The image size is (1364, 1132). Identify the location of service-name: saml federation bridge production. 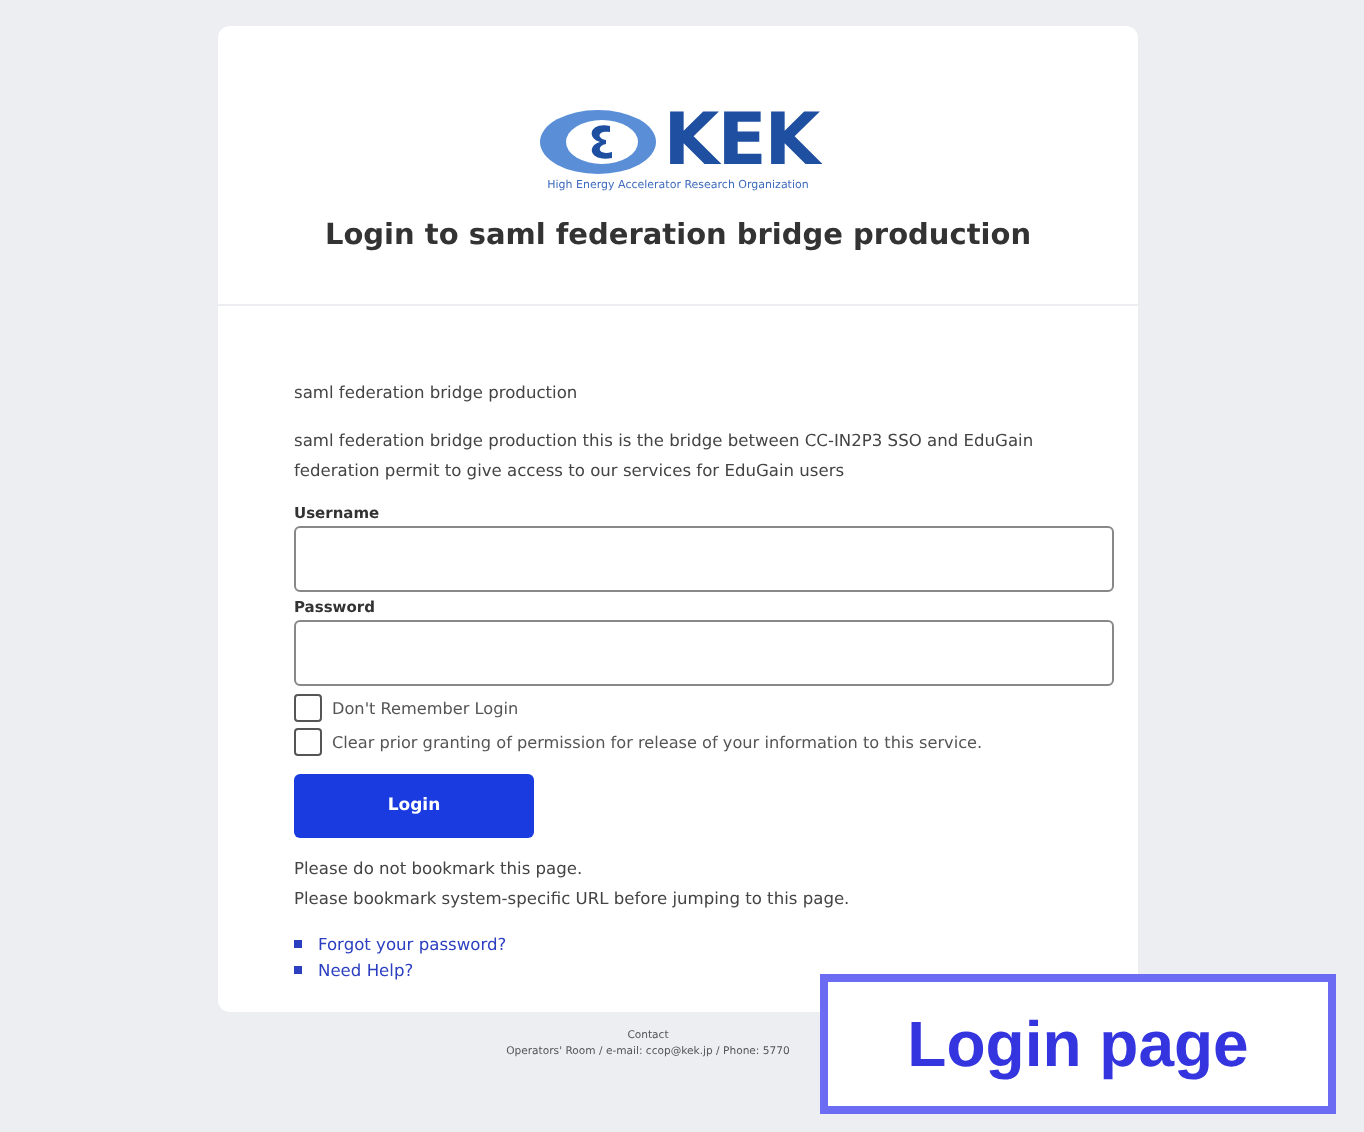
(437, 393).